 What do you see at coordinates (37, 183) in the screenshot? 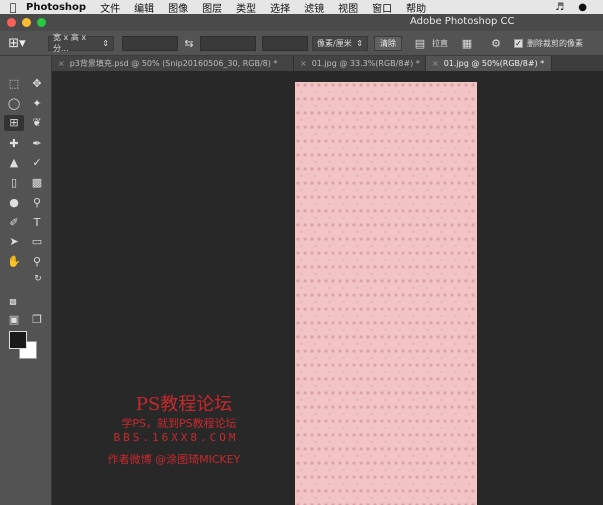
I see `gradient-tool-icon: ▩` at bounding box center [37, 183].